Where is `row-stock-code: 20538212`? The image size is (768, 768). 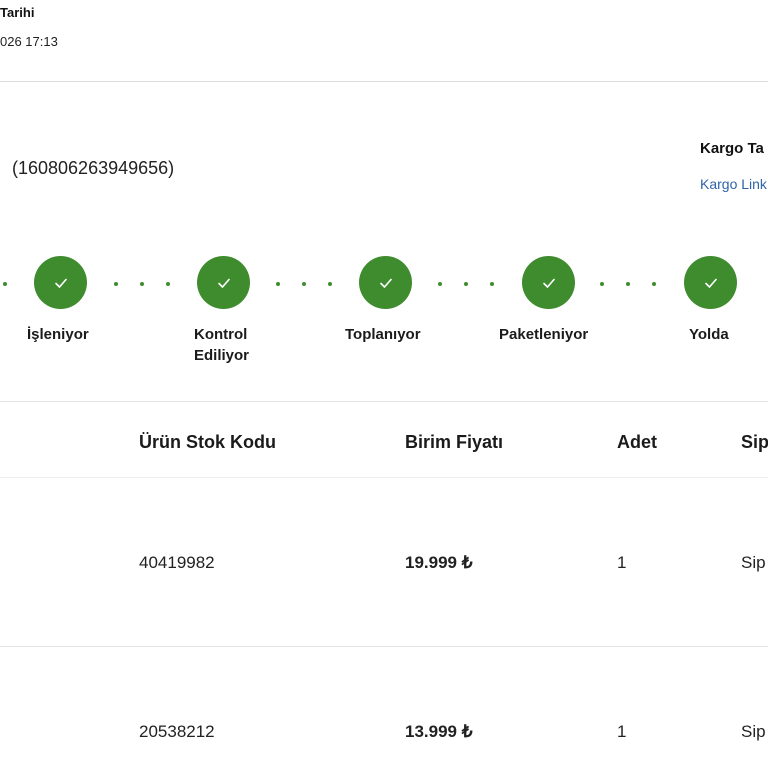 row-stock-code: 20538212 is located at coordinates (177, 731).